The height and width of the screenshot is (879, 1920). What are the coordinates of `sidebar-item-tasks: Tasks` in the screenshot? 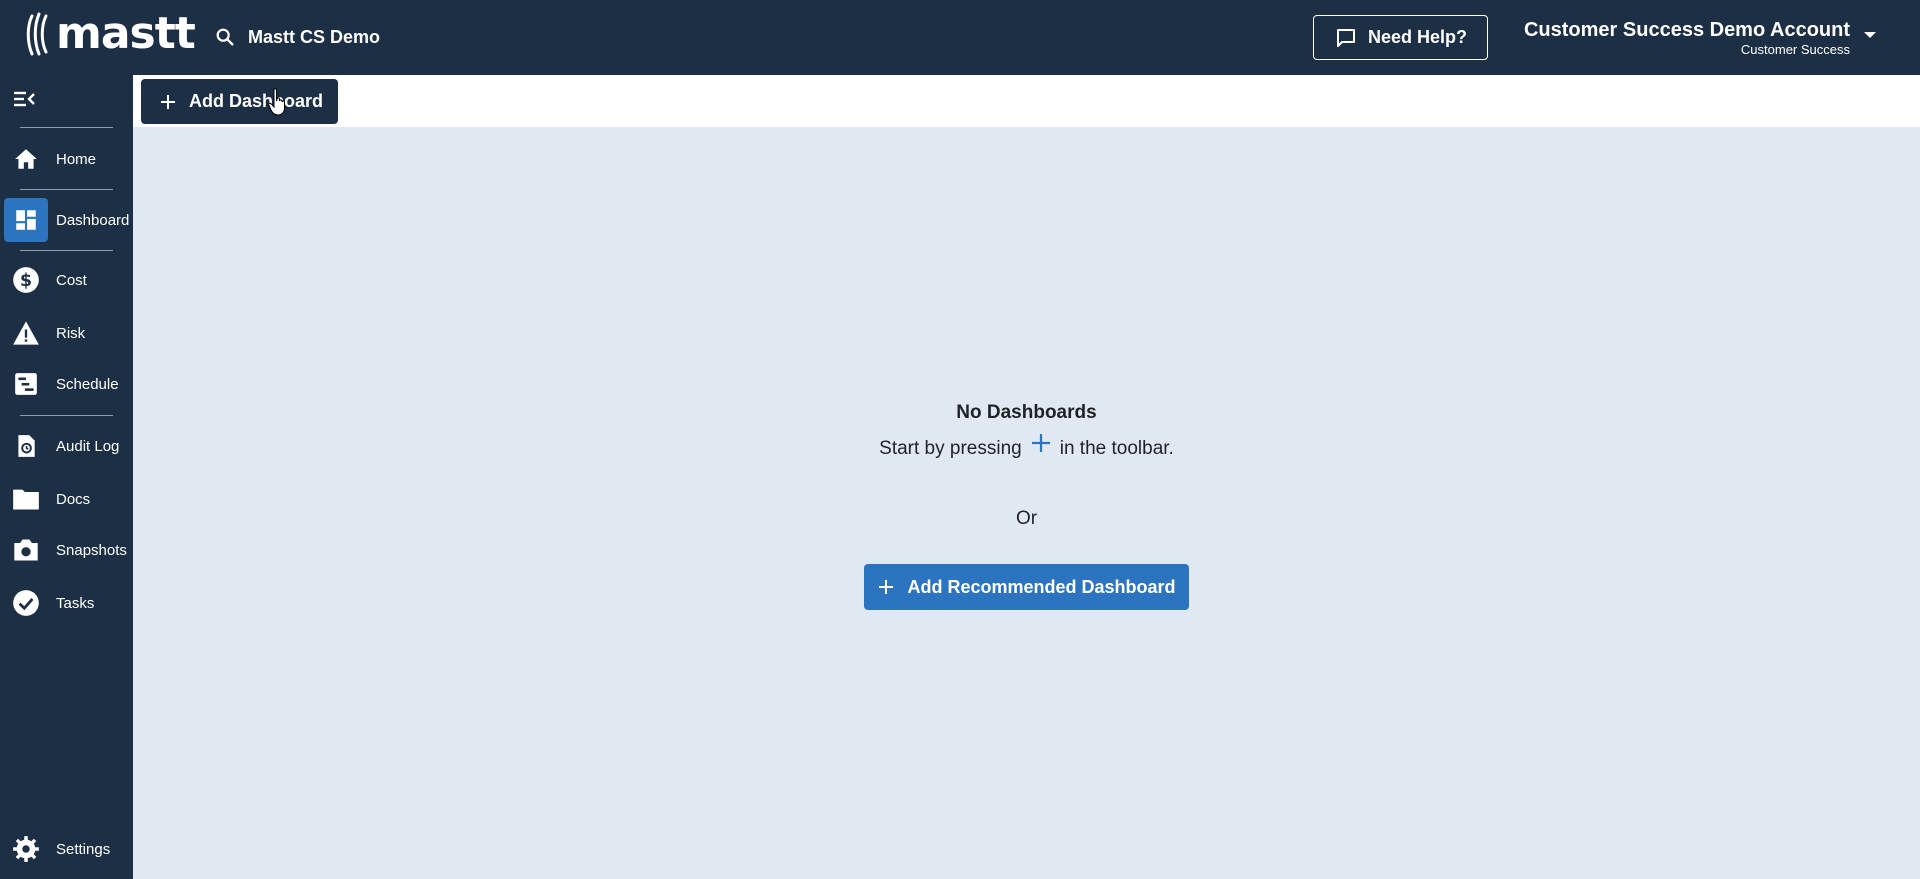 It's located at (66, 603).